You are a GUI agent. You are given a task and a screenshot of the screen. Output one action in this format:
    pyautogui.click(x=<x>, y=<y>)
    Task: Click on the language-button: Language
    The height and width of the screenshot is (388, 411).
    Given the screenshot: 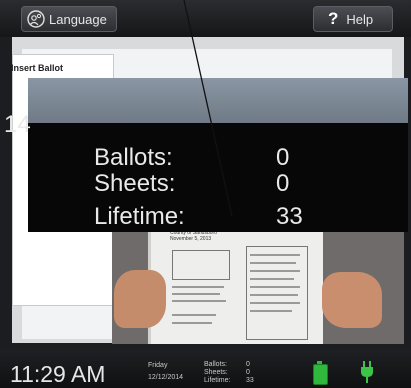 What is the action you would take?
    pyautogui.click(x=69, y=19)
    